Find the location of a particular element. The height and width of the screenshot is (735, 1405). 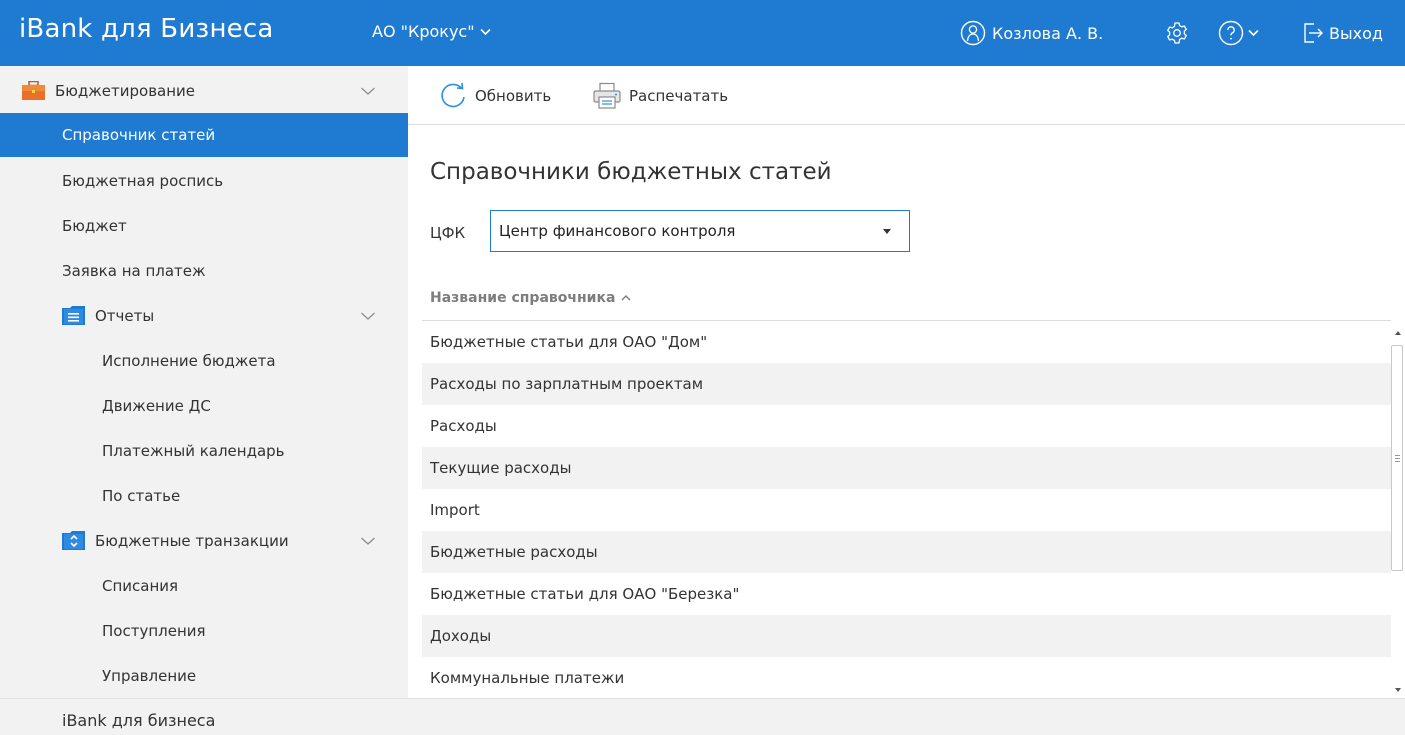

cfk-select-value: Центр финансового контроля is located at coordinates (617, 231).